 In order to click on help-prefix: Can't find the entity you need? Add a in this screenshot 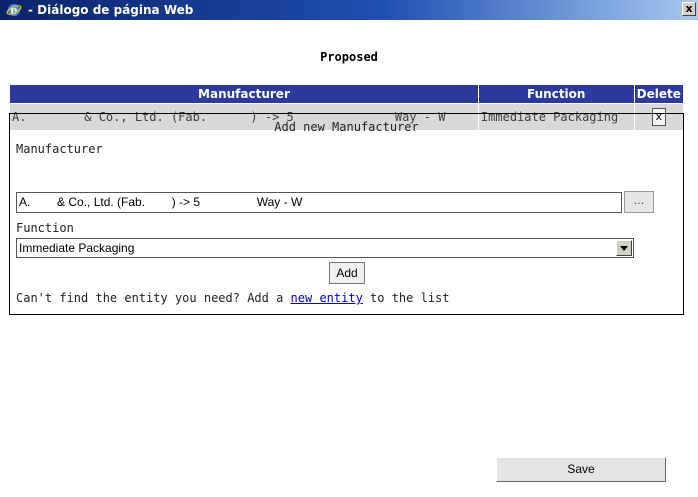, I will do `click(153, 298)`.